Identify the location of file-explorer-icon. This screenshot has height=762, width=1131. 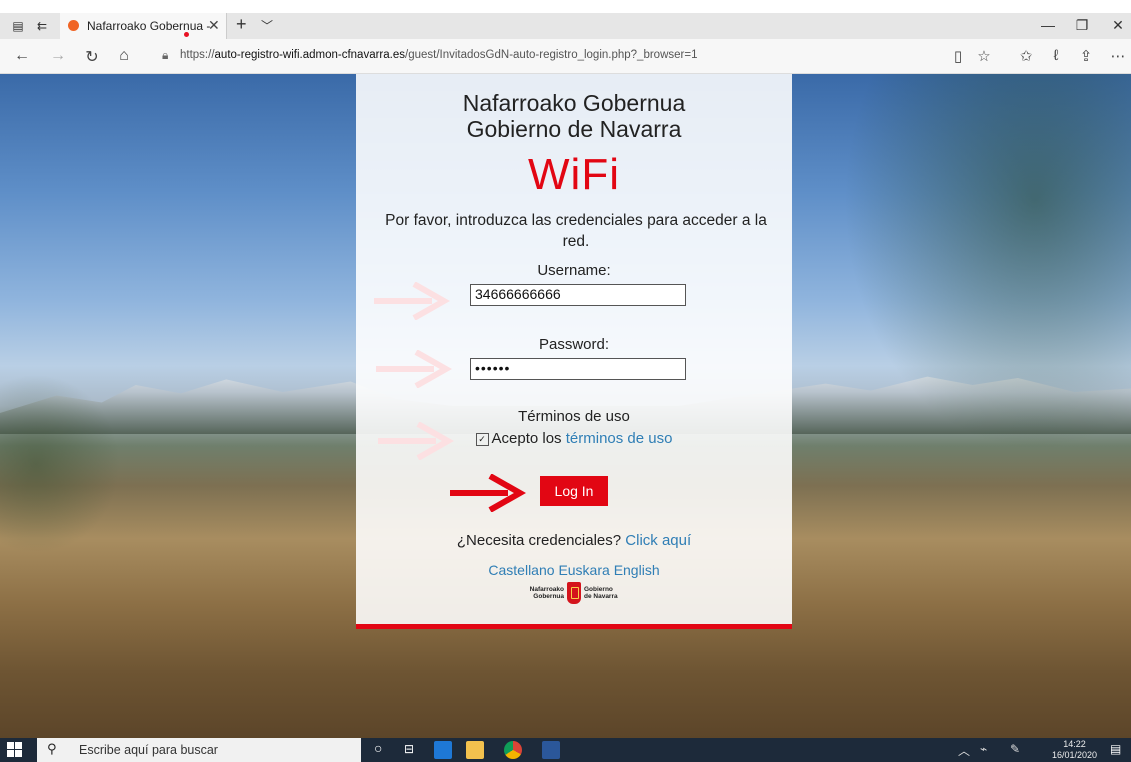
(475, 750).